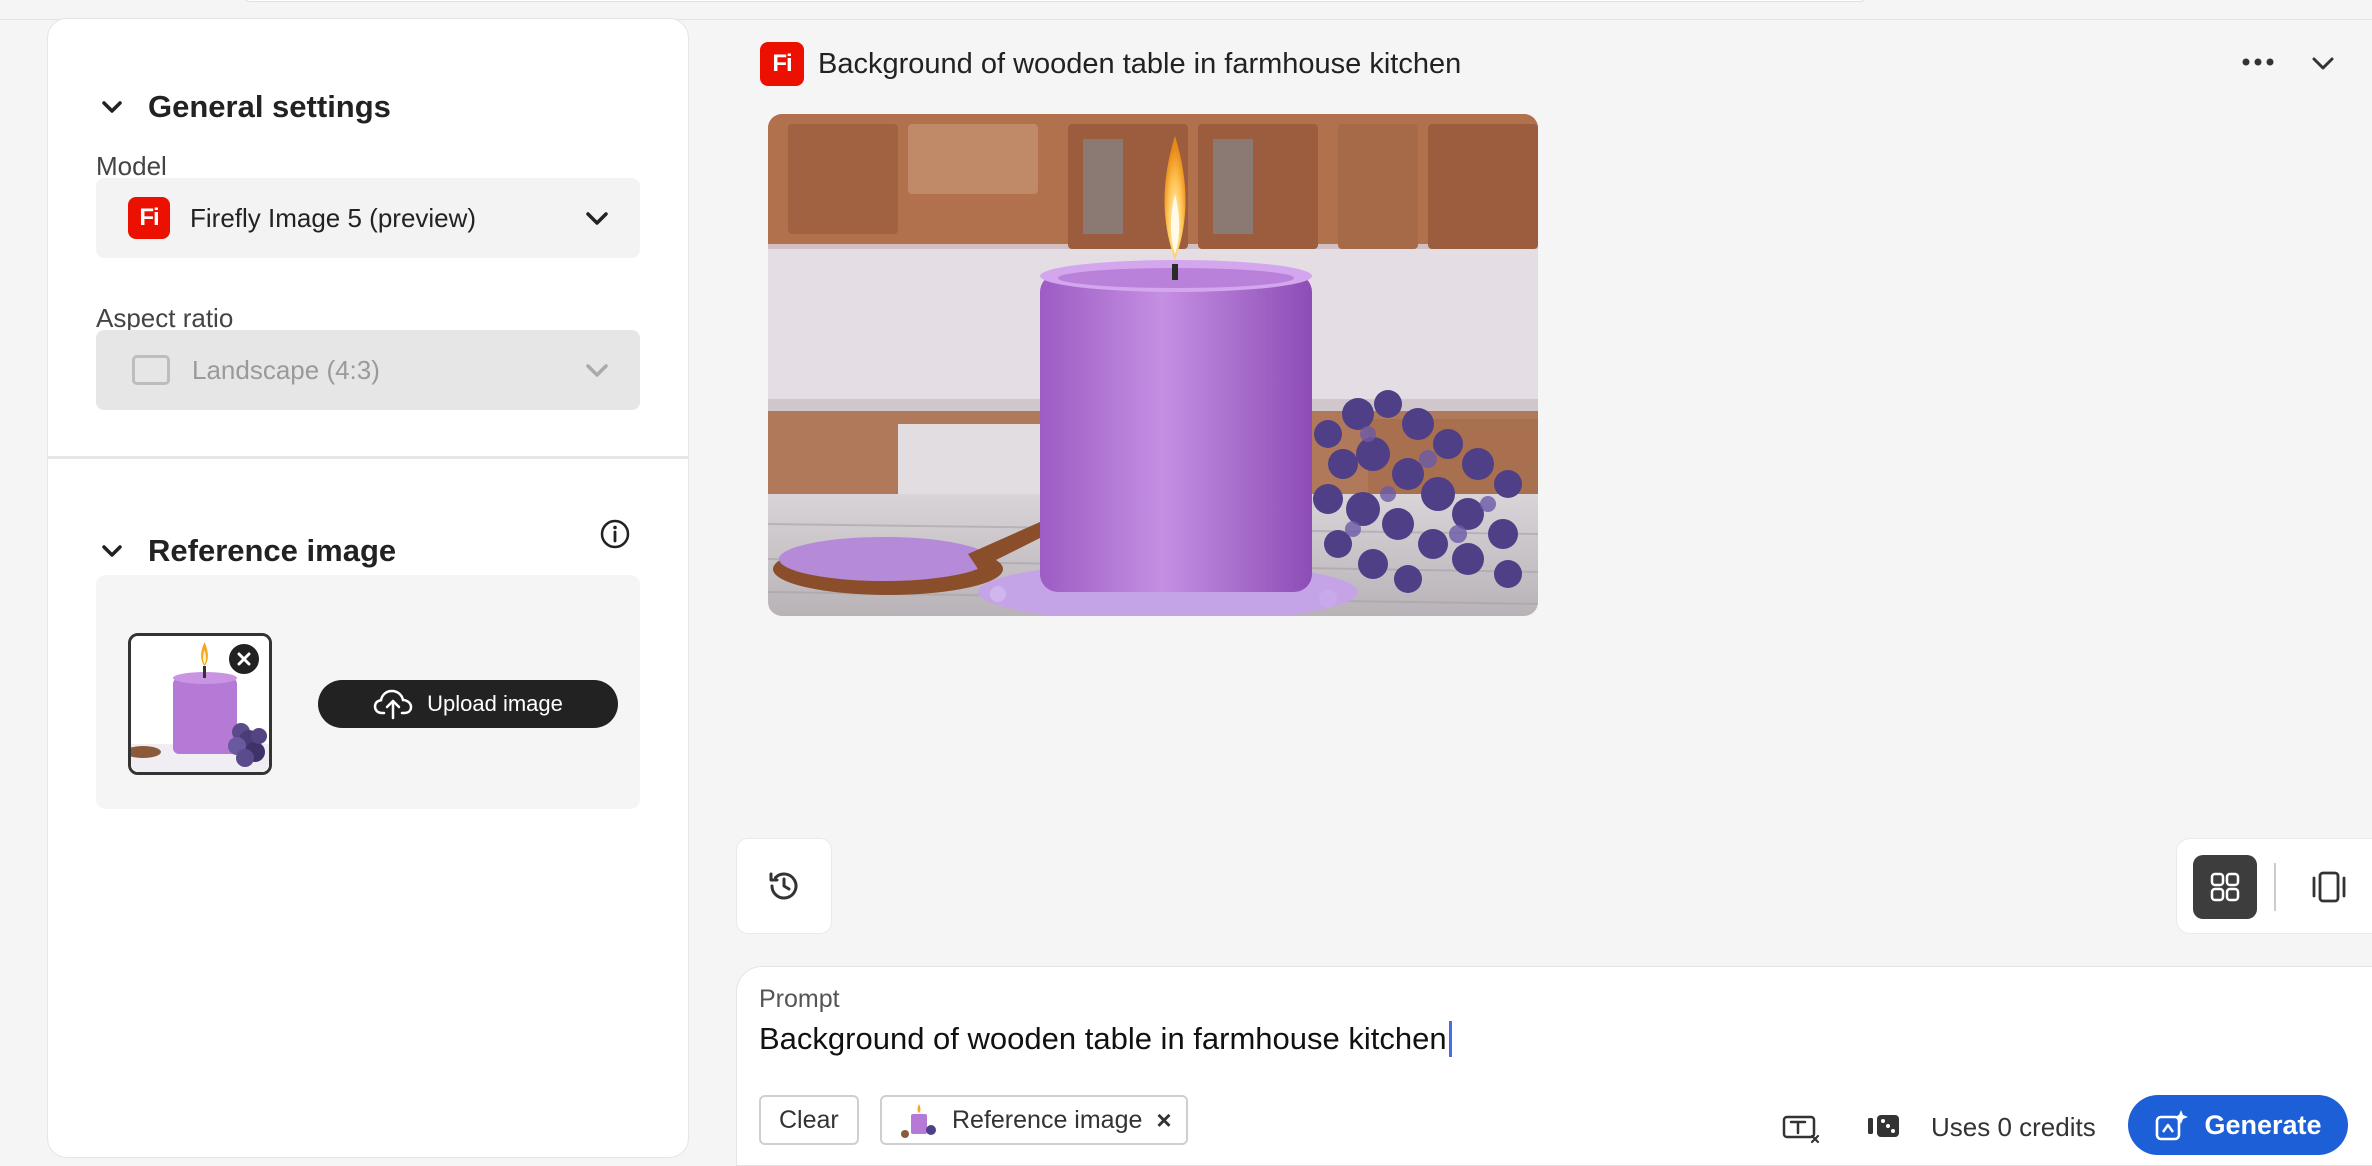 The width and height of the screenshot is (2372, 1166). What do you see at coordinates (333, 217) in the screenshot?
I see `model-value: Firefly Image 5 (preview)` at bounding box center [333, 217].